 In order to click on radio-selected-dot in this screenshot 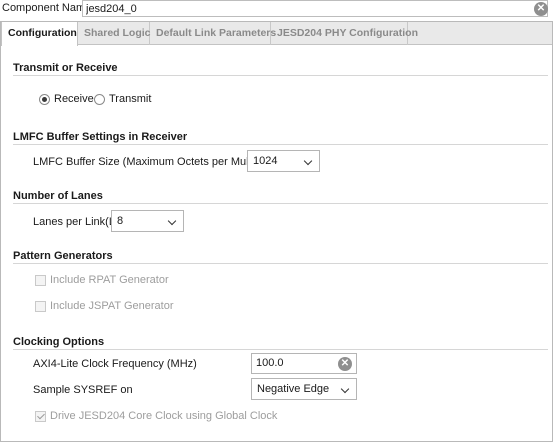, I will do `click(44, 99)`.